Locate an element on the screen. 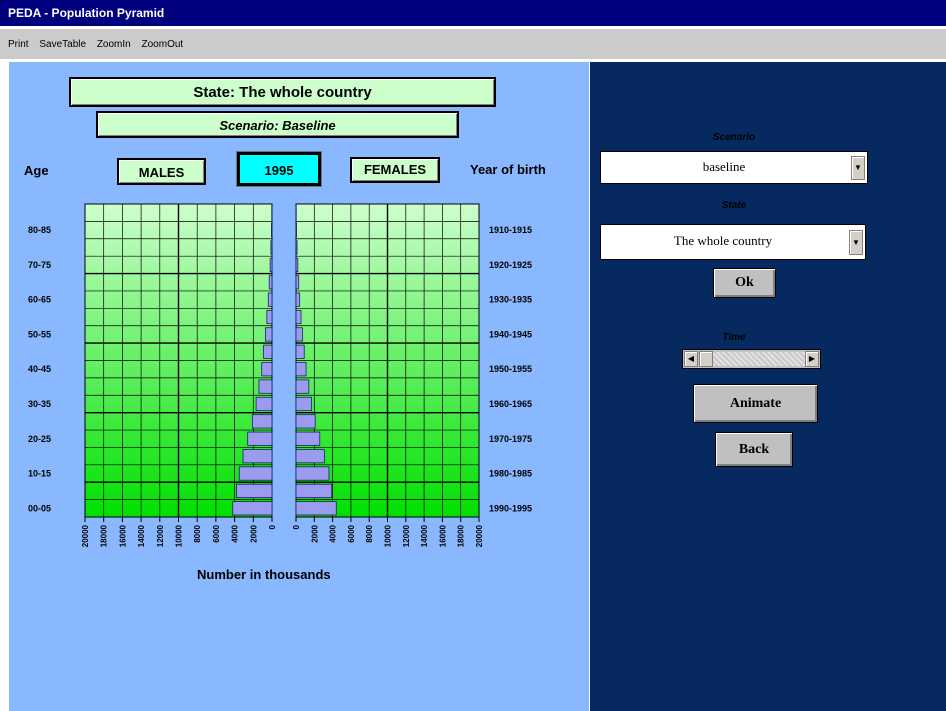 The image size is (946, 711). females-x-tick-label: 2000 is located at coordinates (314, 533).